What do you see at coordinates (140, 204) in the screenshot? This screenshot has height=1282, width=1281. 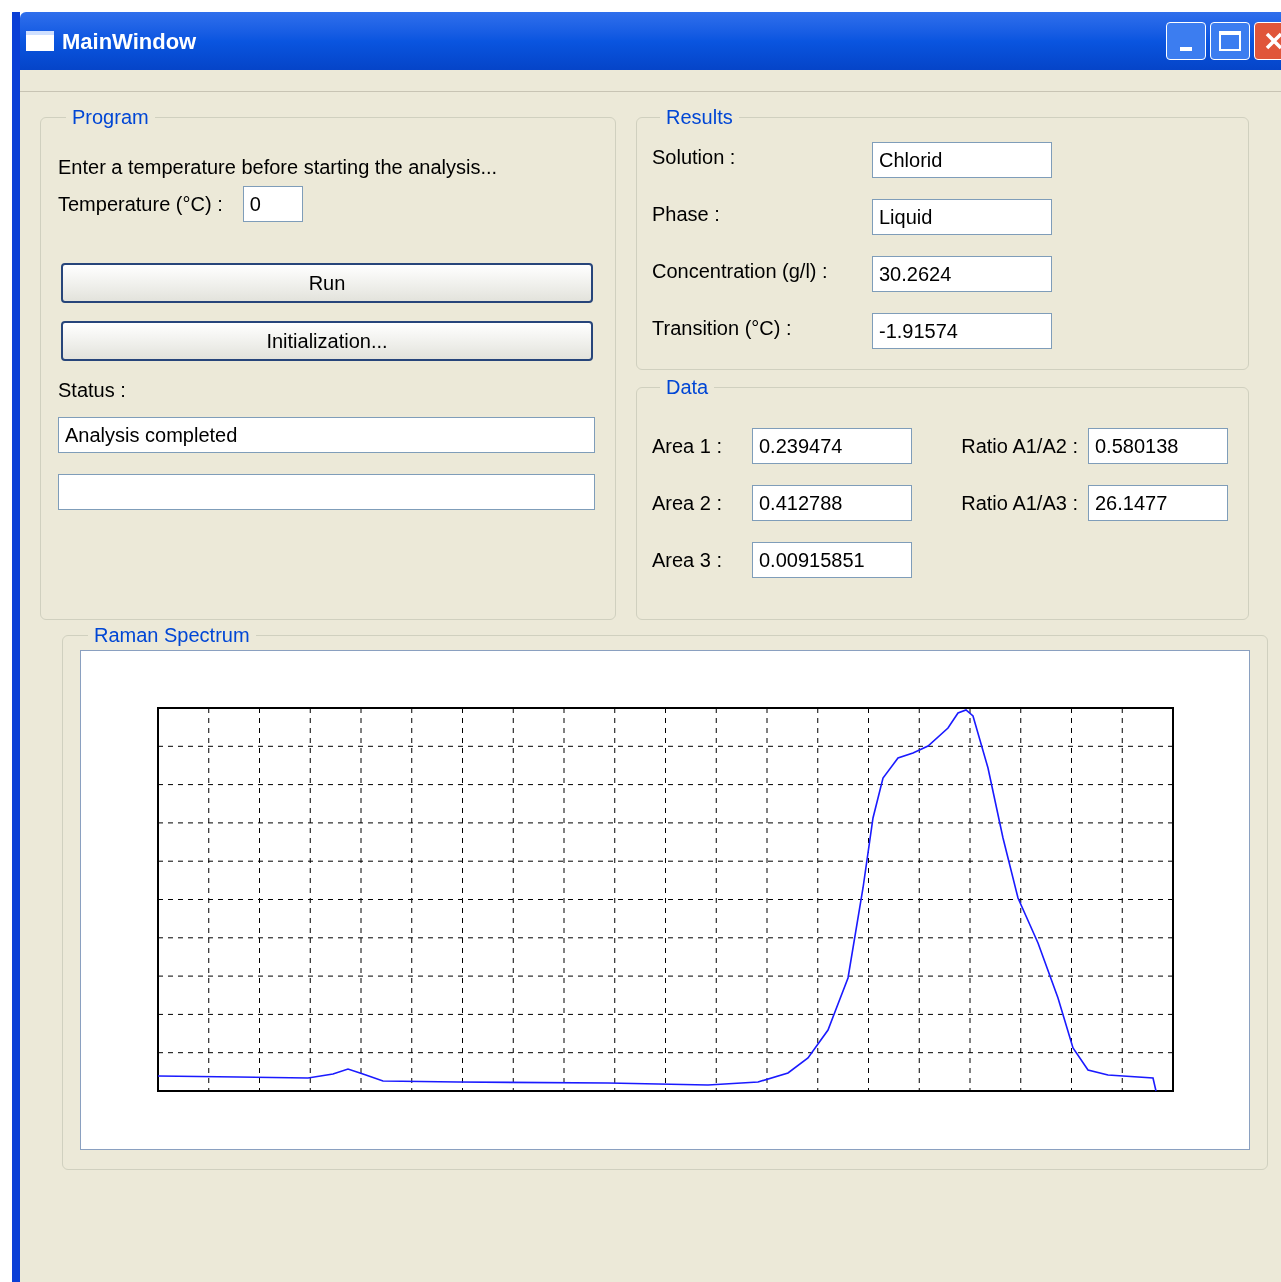 I see `field-label: Temperature (°C) :` at bounding box center [140, 204].